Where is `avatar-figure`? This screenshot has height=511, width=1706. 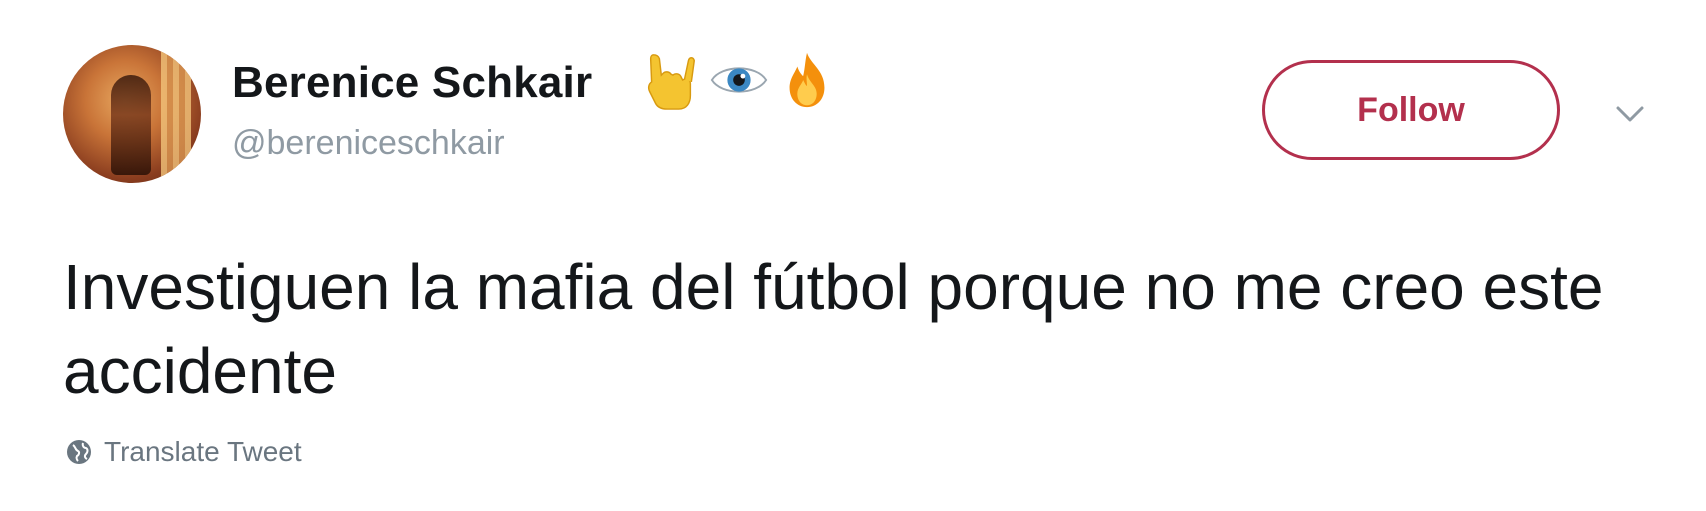 avatar-figure is located at coordinates (131, 125).